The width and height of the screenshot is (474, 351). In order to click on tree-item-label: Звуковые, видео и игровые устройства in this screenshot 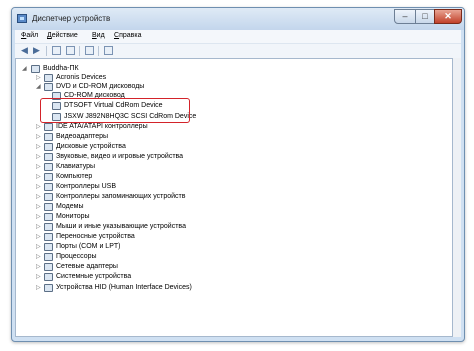, I will do `click(120, 156)`.